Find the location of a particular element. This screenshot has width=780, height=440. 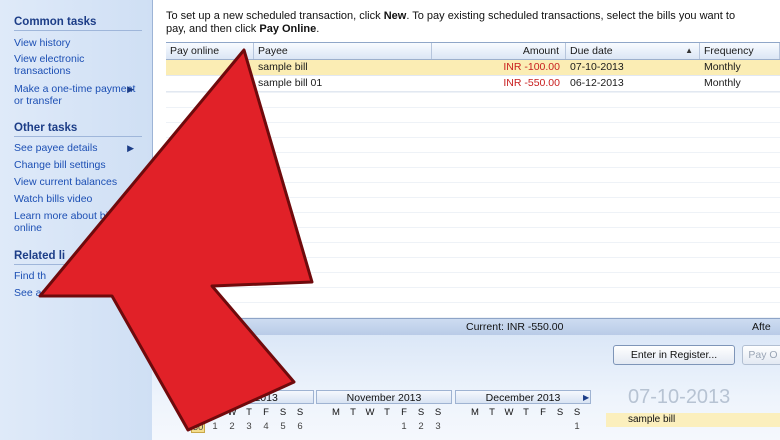

summary-bar: ment (C Current: INR -550.00 Afte is located at coordinates (466, 326).